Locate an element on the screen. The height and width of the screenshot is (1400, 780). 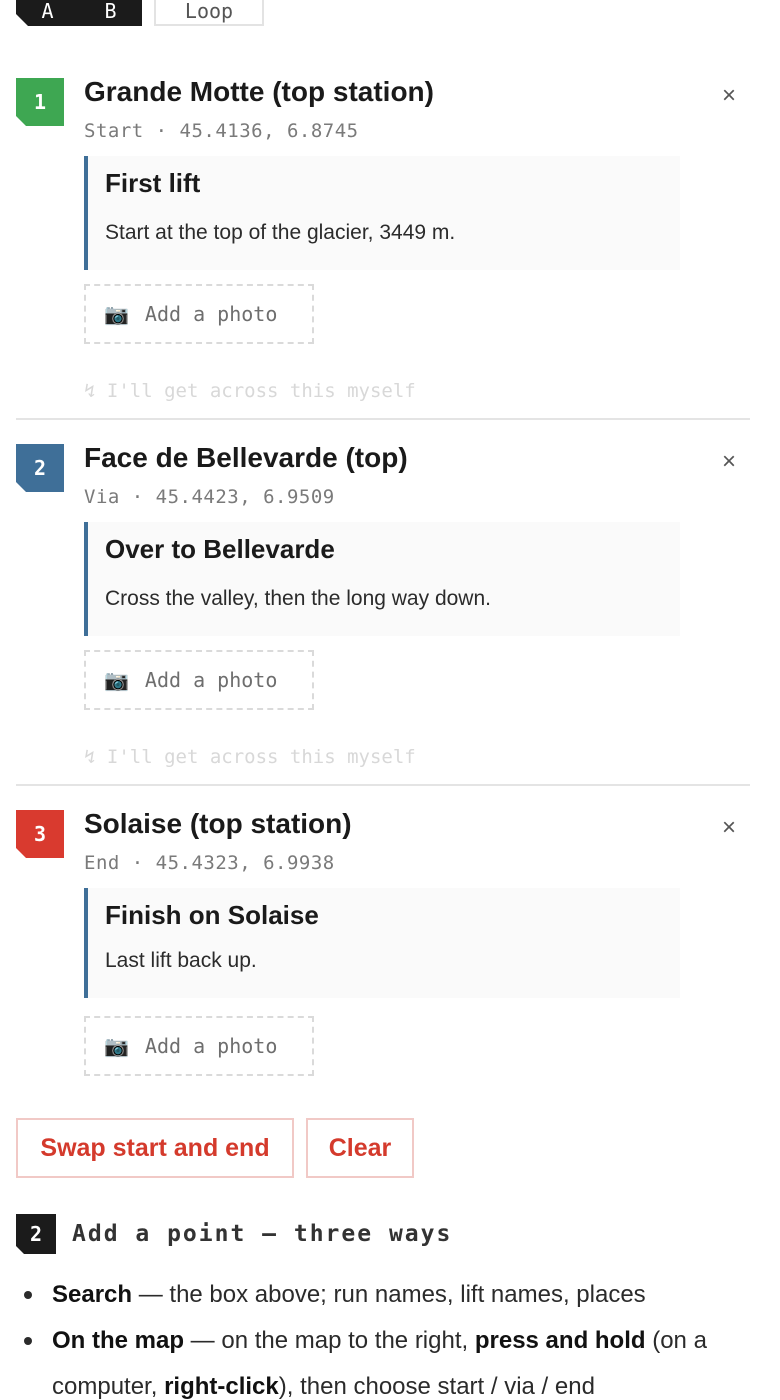
mode-b-letter: B is located at coordinates (110, 11).